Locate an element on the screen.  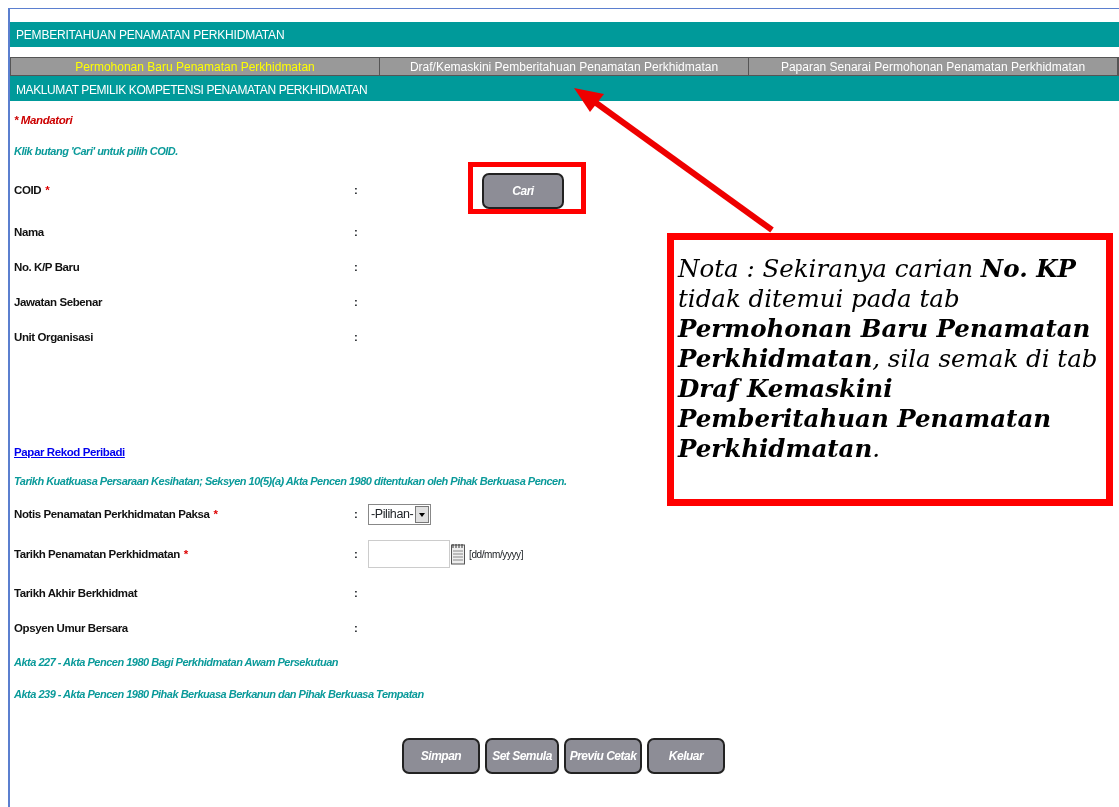
field-label: Opsyen Umur Bersara is located at coordinates (71, 628).